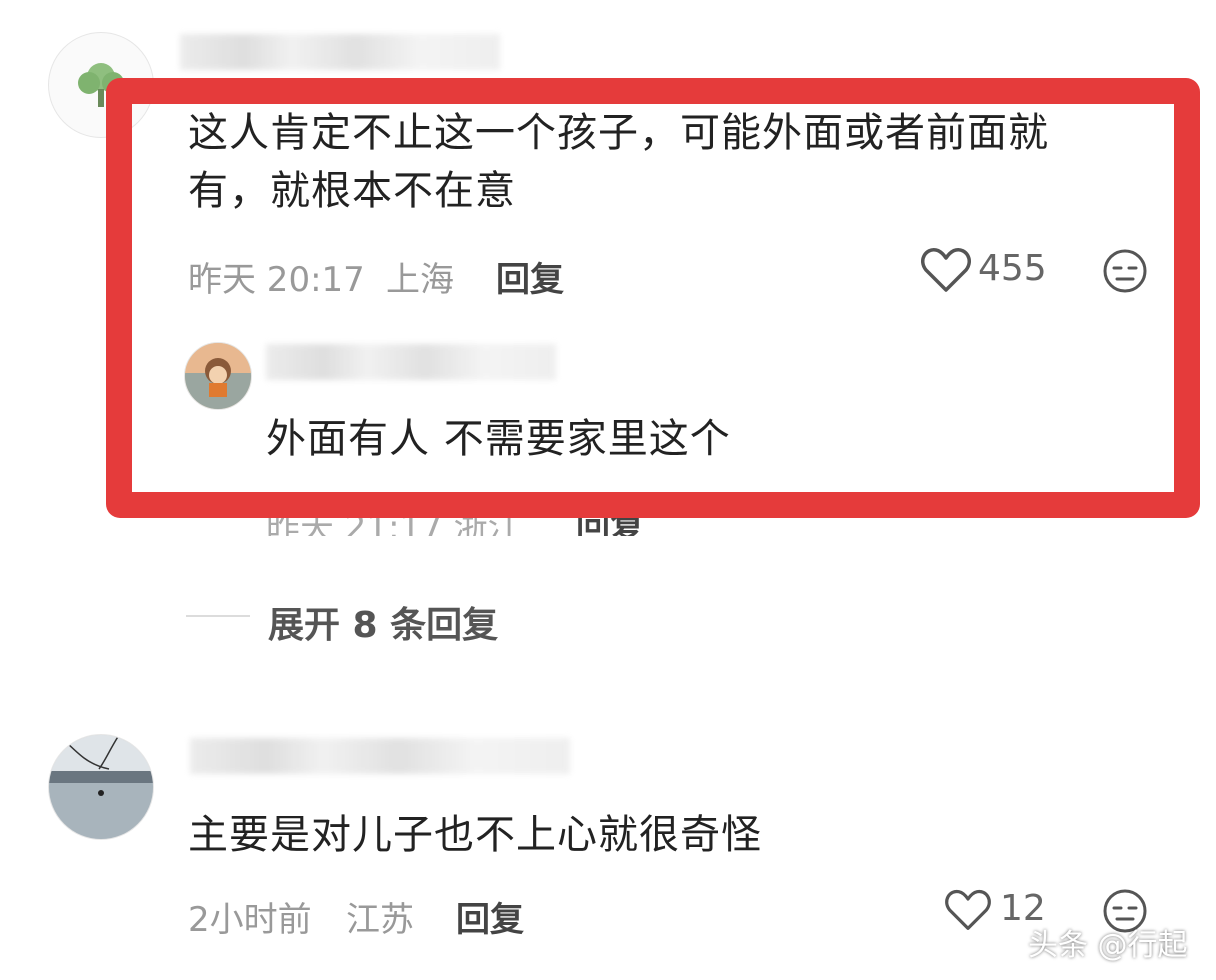 This screenshot has width=1216, height=980. What do you see at coordinates (276, 280) in the screenshot?
I see `comment-time: 昨天 20:17` at bounding box center [276, 280].